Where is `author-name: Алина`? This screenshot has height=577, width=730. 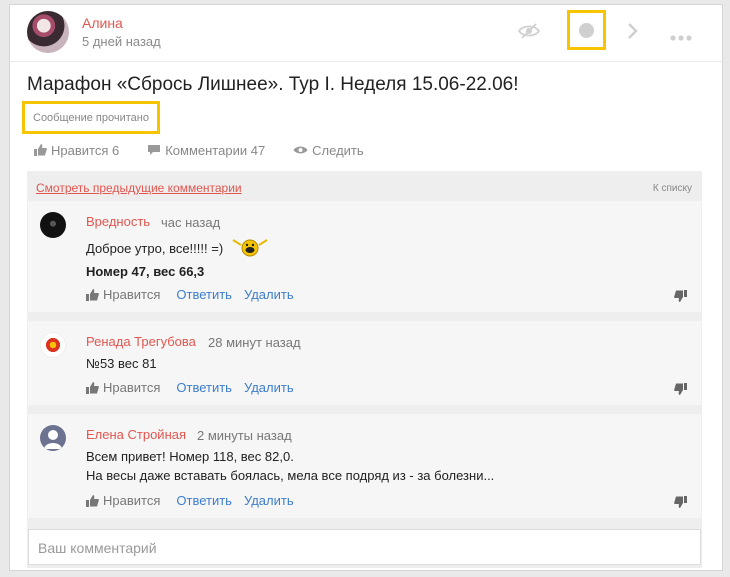
author-name: Алина is located at coordinates (102, 23).